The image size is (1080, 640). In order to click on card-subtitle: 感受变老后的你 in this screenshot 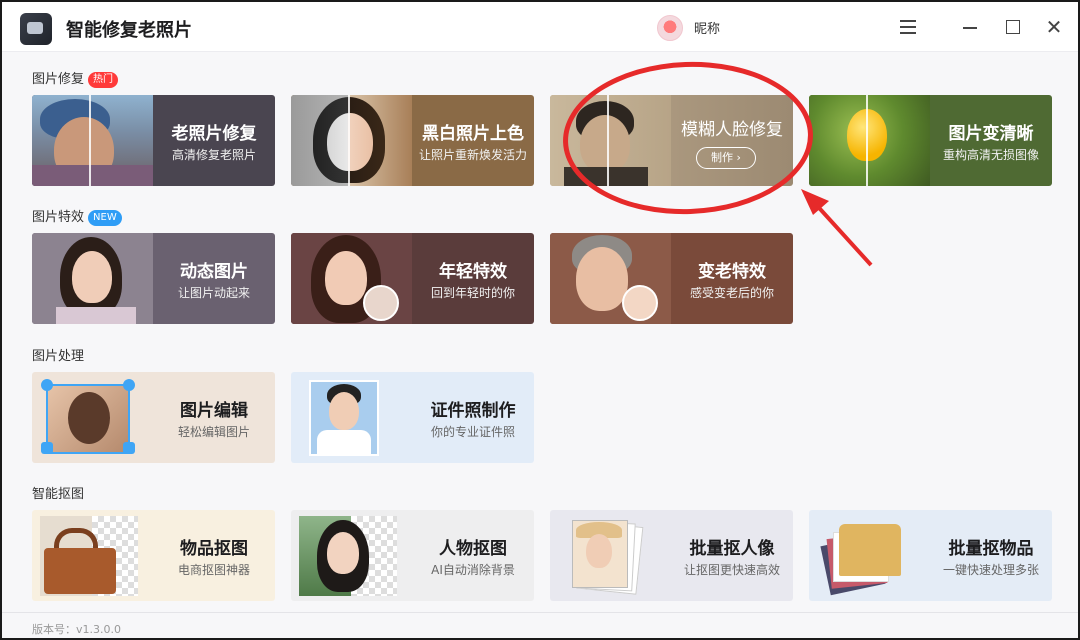, I will do `click(731, 293)`.